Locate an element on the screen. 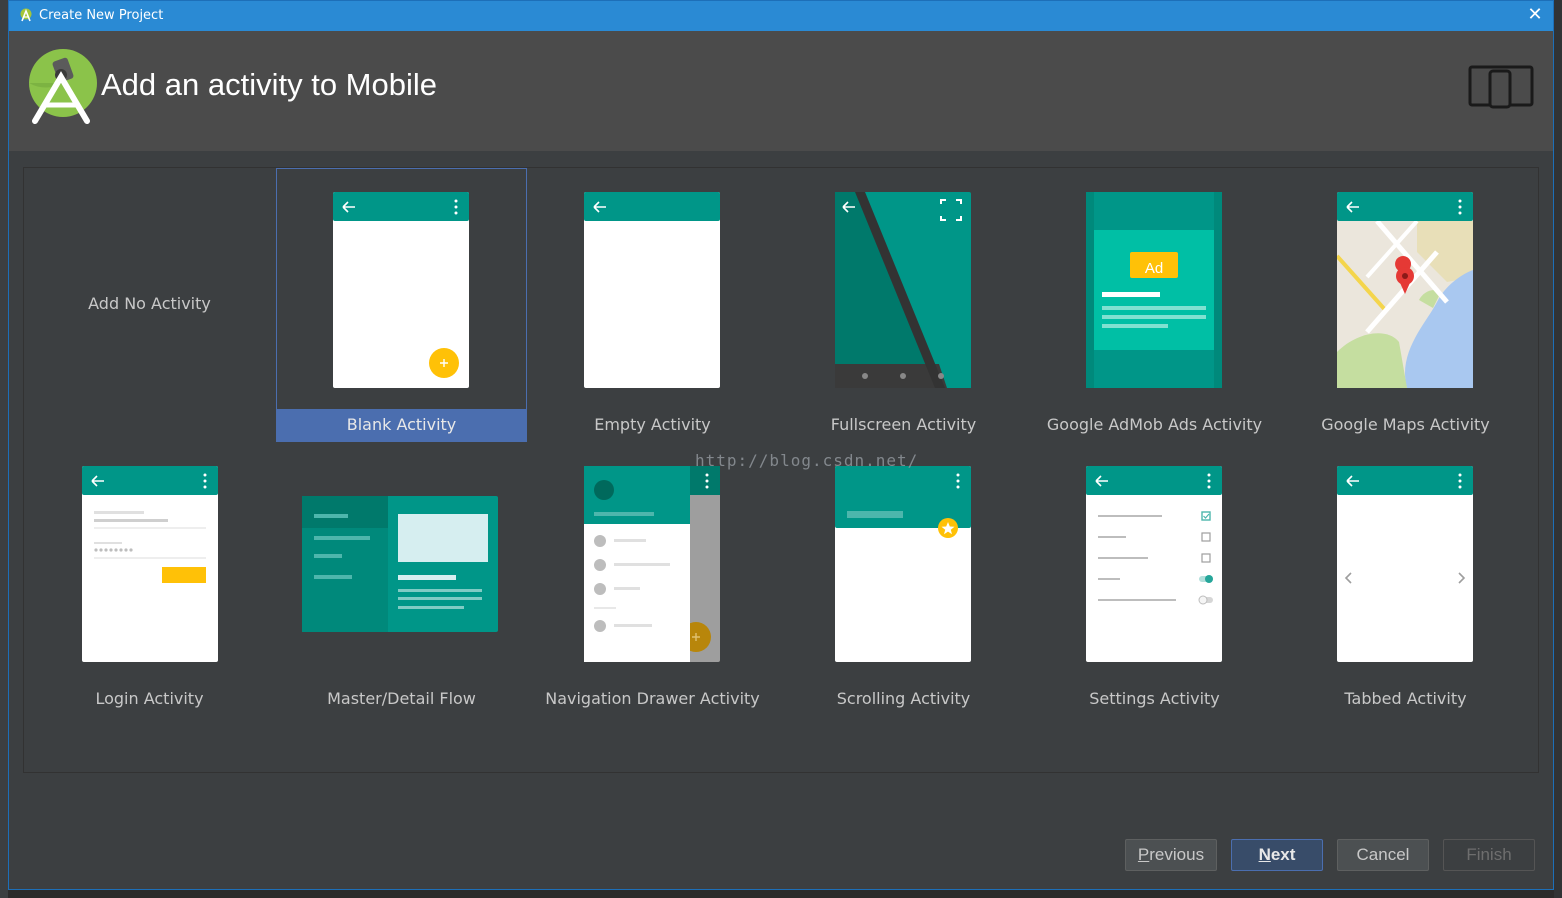 This screenshot has width=1562, height=898. previous-button: Previous is located at coordinates (1171, 855).